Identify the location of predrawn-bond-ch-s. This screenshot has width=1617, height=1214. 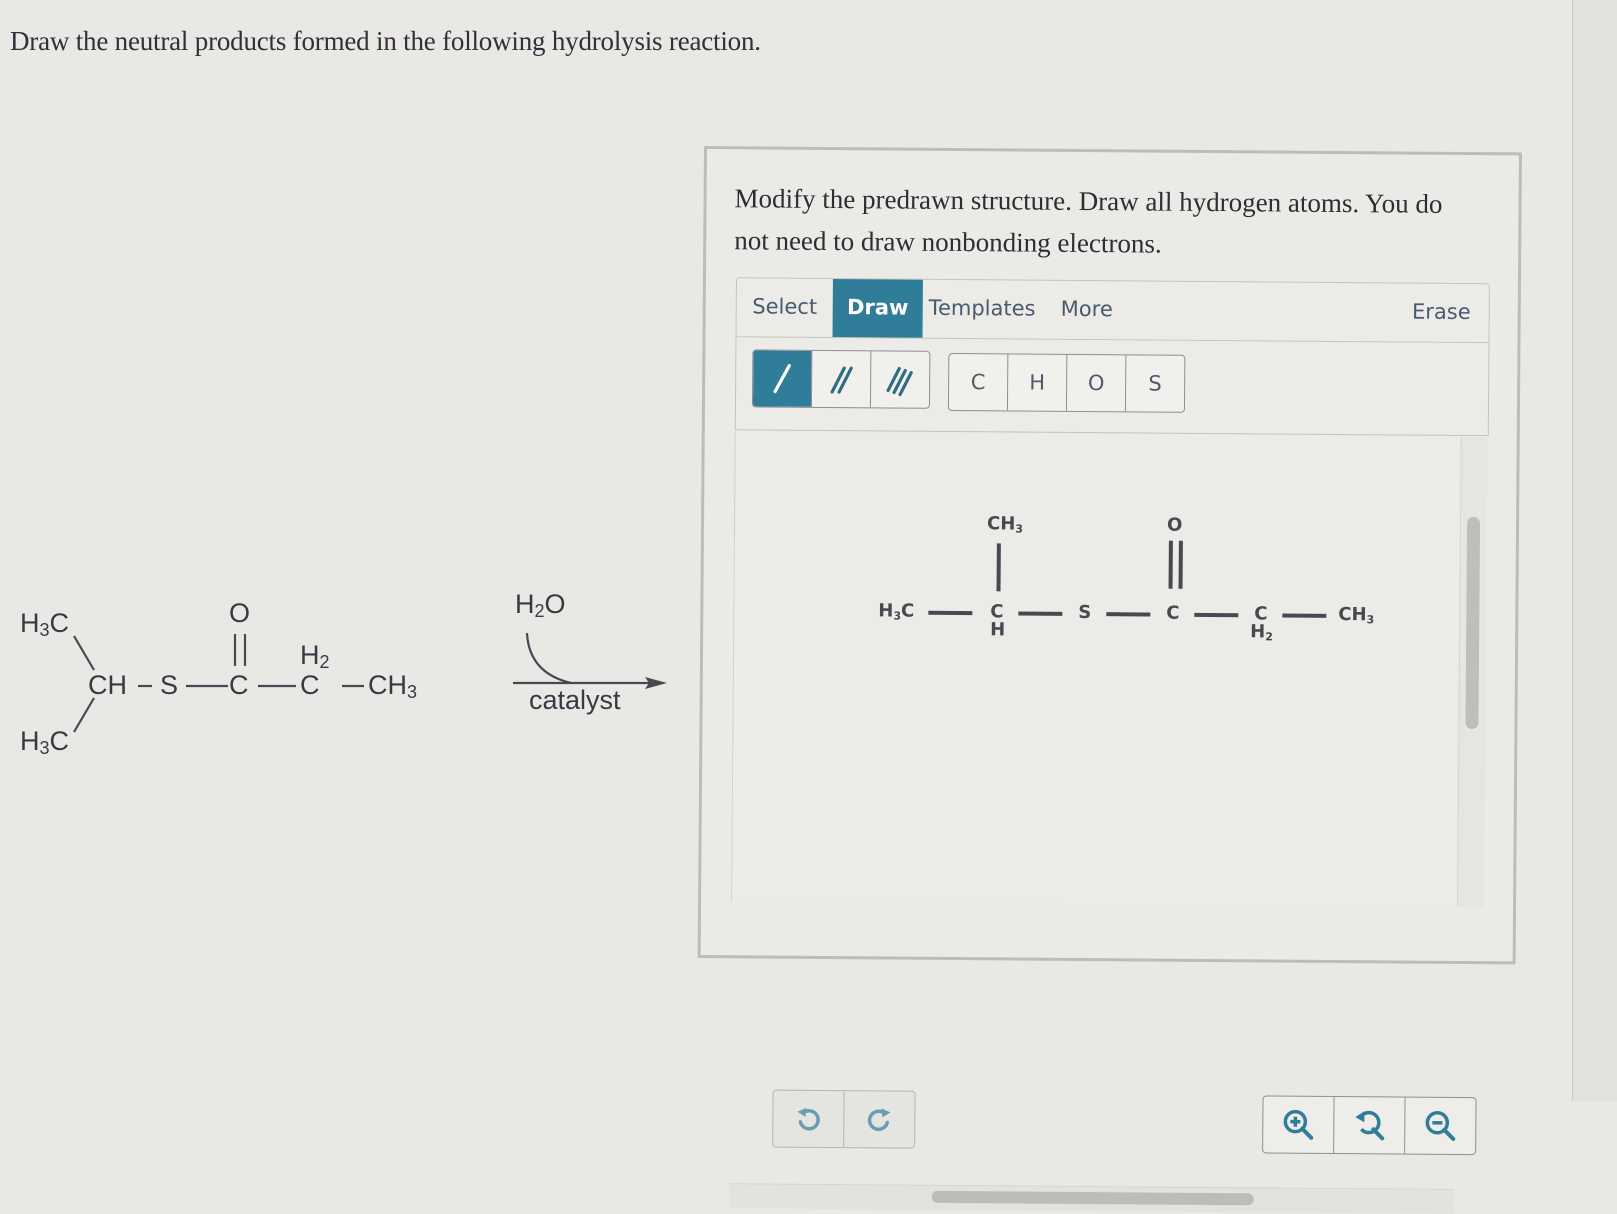
(1040, 613).